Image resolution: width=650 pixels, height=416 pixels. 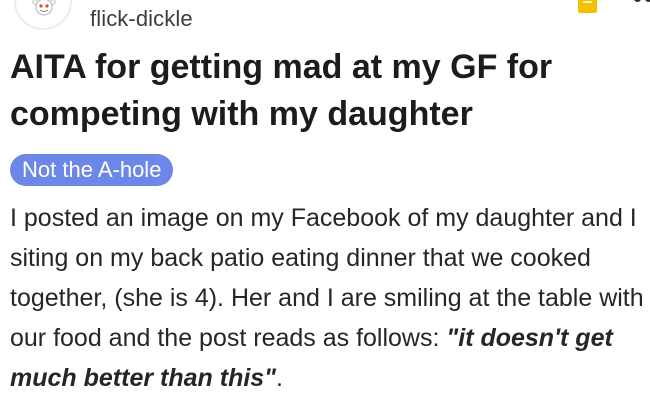 I want to click on snoo-avatar-icon, so click(x=44, y=8).